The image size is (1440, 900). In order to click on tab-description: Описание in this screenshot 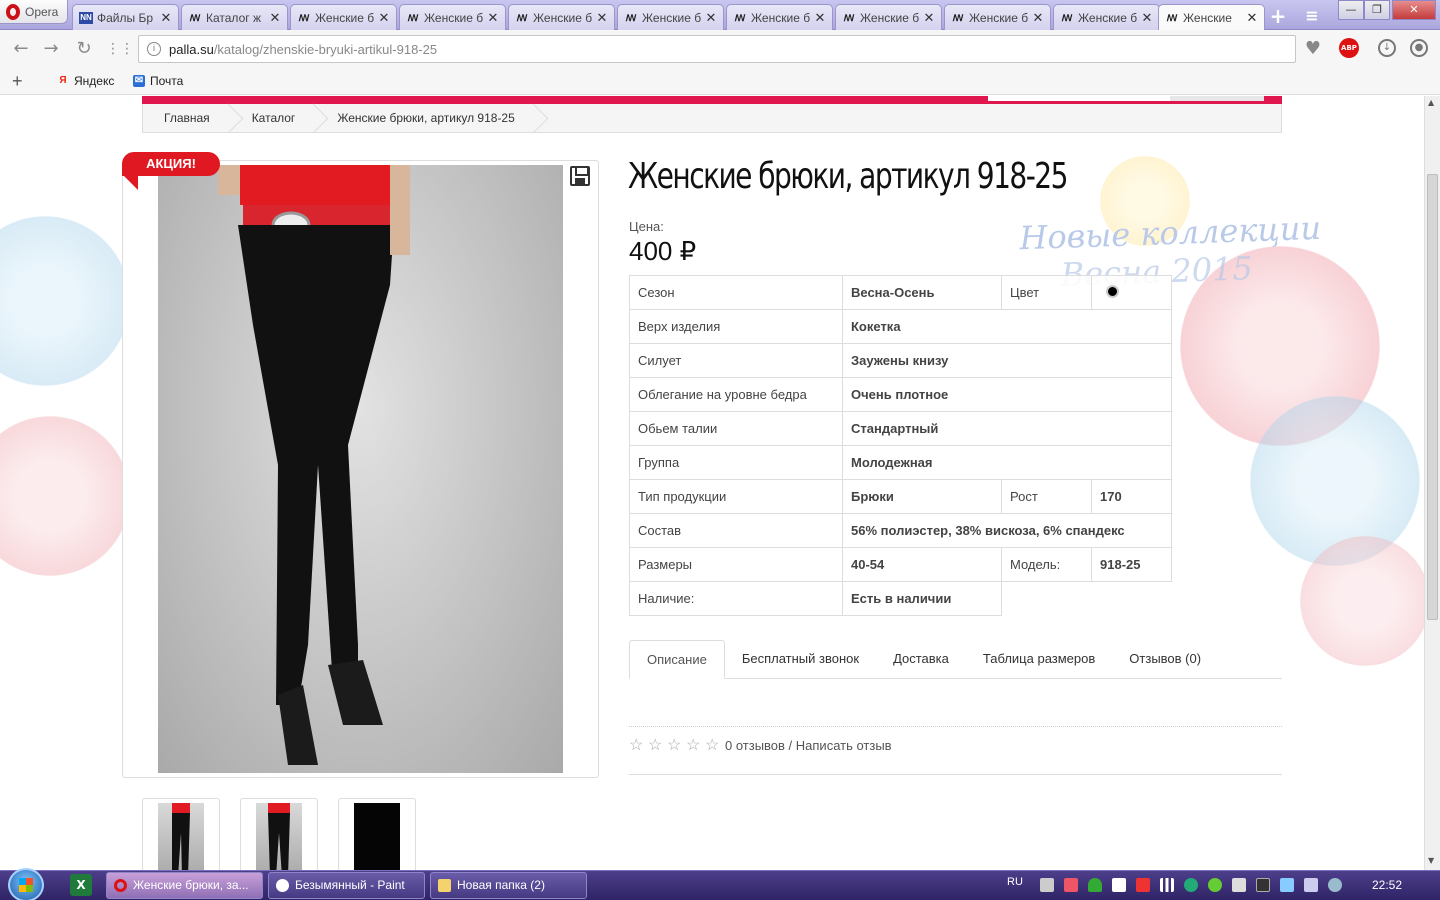, I will do `click(677, 659)`.